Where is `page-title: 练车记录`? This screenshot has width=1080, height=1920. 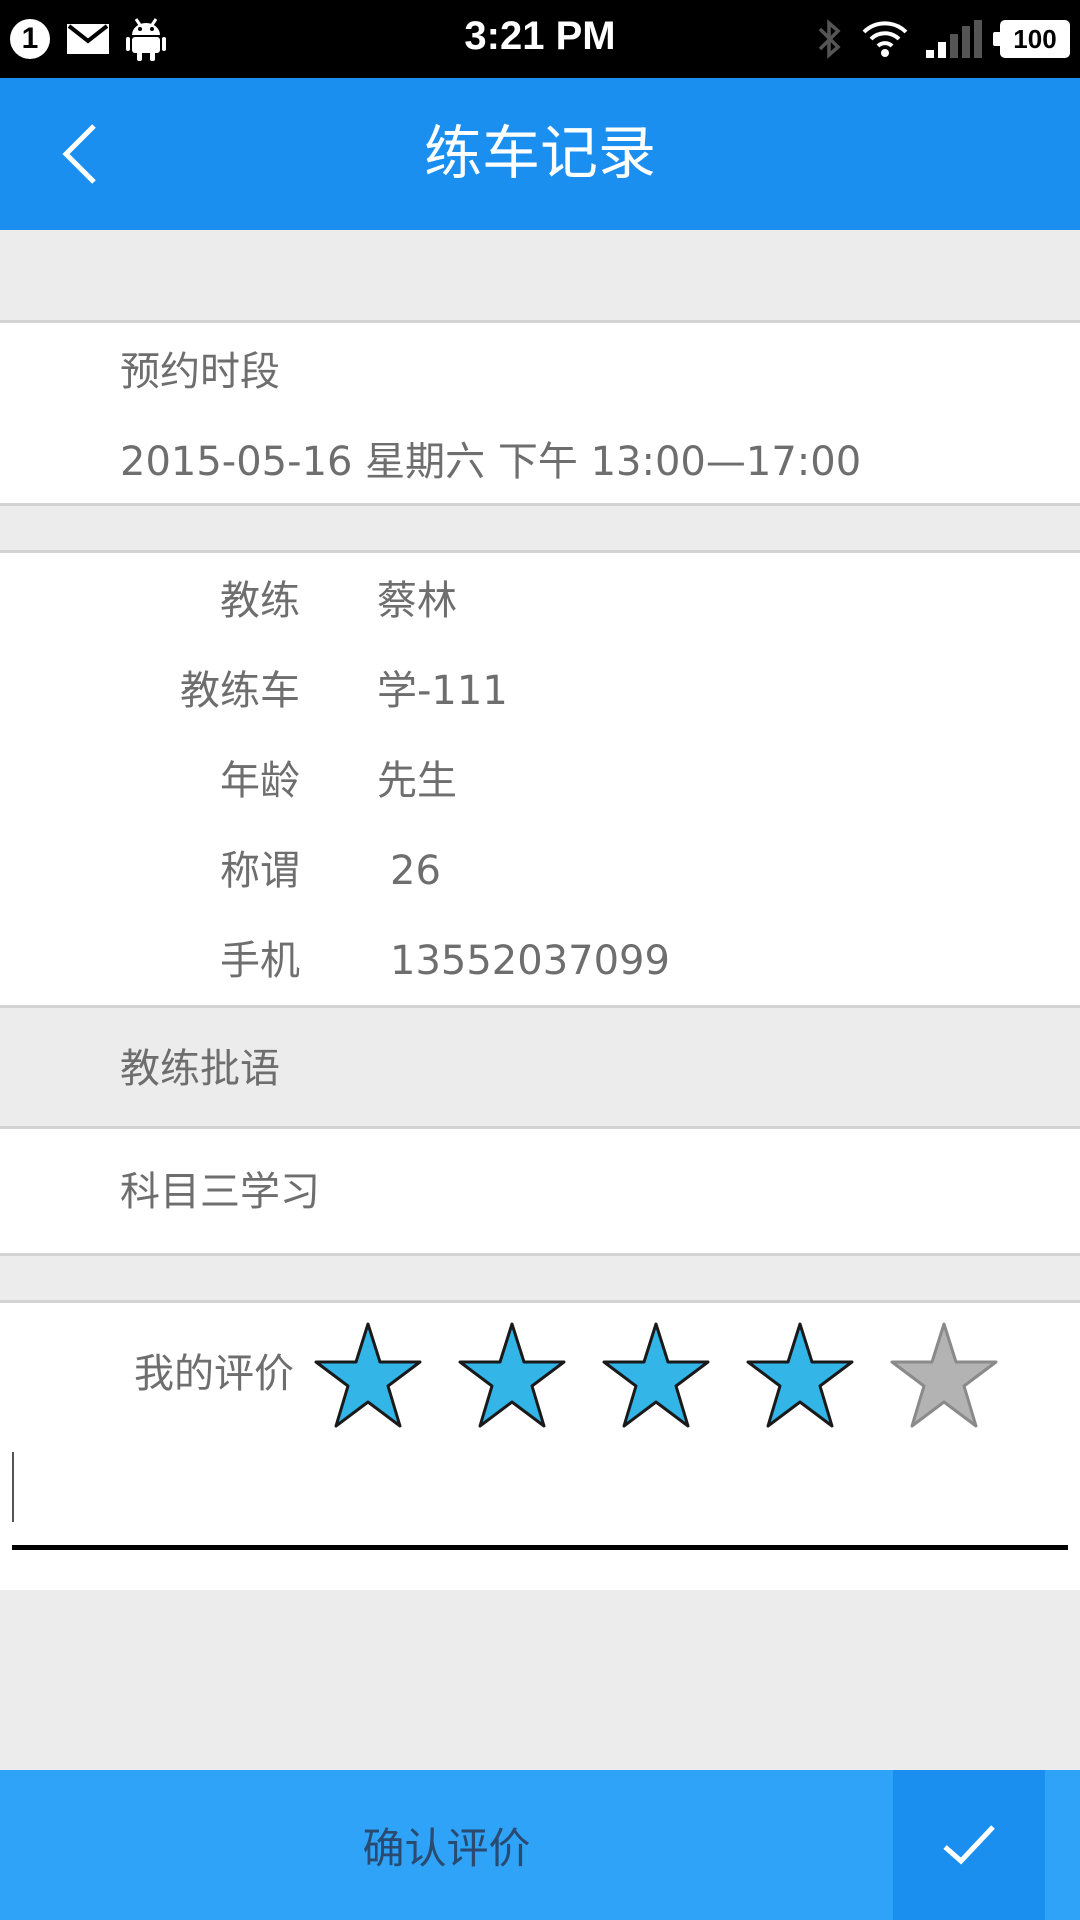 page-title: 练车记录 is located at coordinates (539, 153).